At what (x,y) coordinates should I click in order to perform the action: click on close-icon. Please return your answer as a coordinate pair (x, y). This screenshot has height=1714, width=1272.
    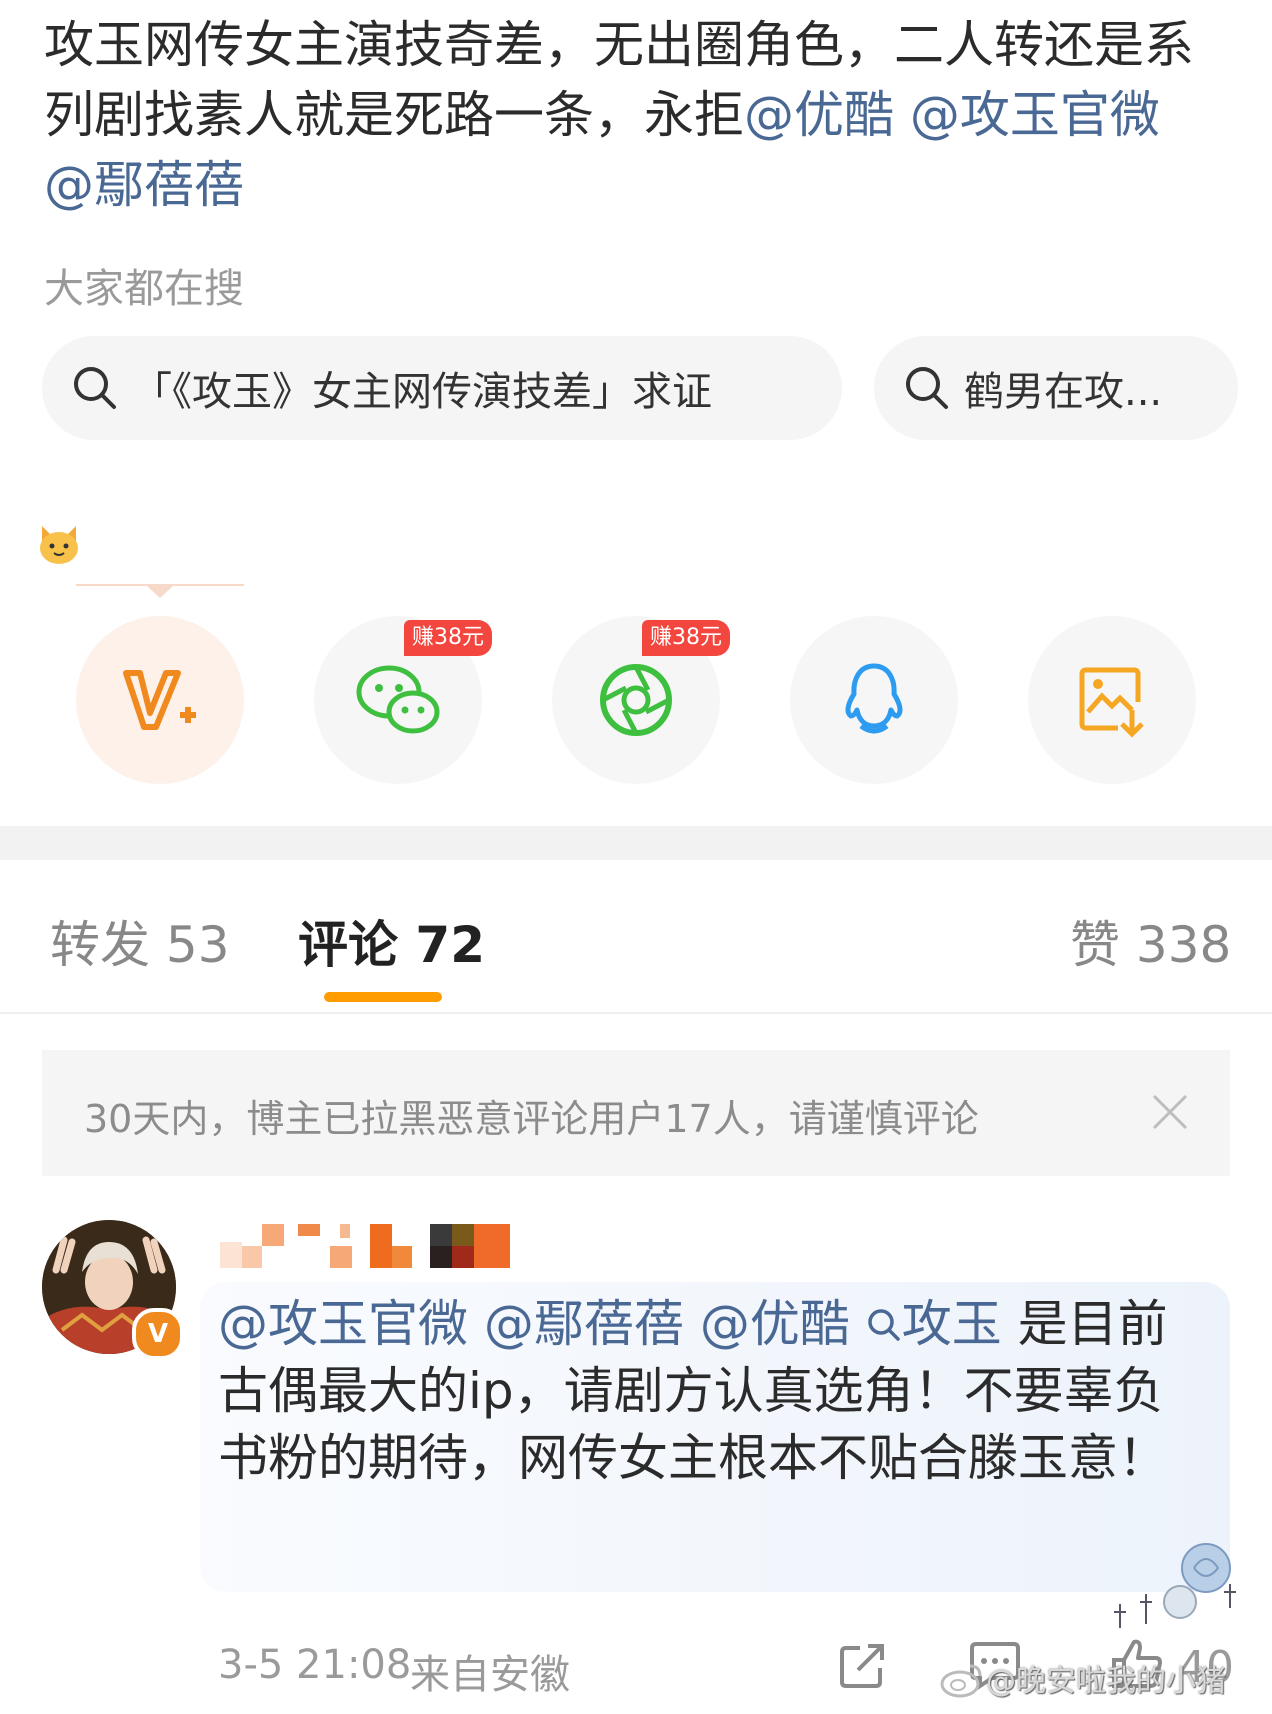
    Looking at the image, I should click on (1170, 1112).